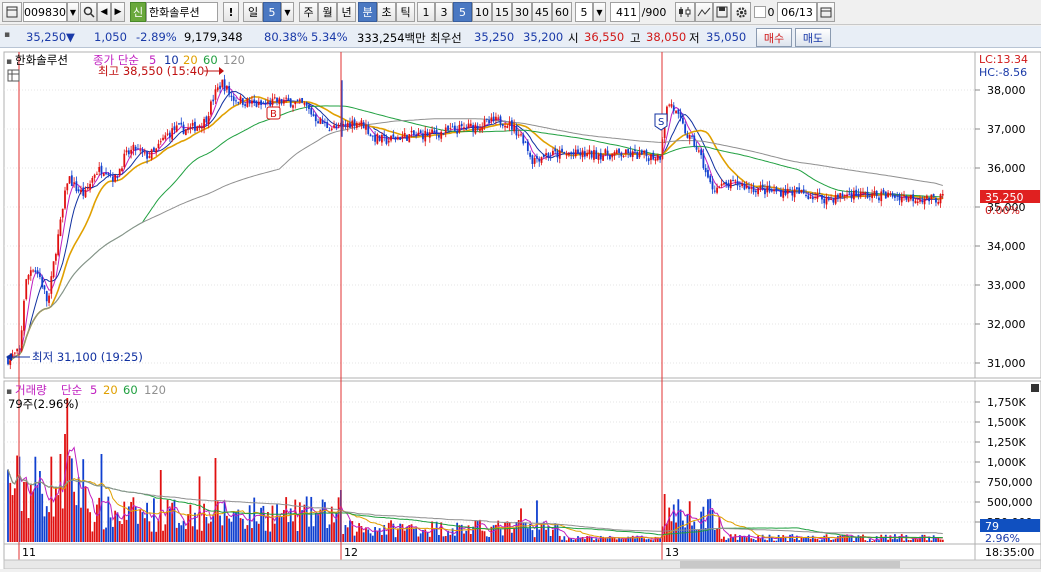 This screenshot has width=1041, height=572. What do you see at coordinates (287, 12) in the screenshot?
I see `period-dropdown-icon: ▼` at bounding box center [287, 12].